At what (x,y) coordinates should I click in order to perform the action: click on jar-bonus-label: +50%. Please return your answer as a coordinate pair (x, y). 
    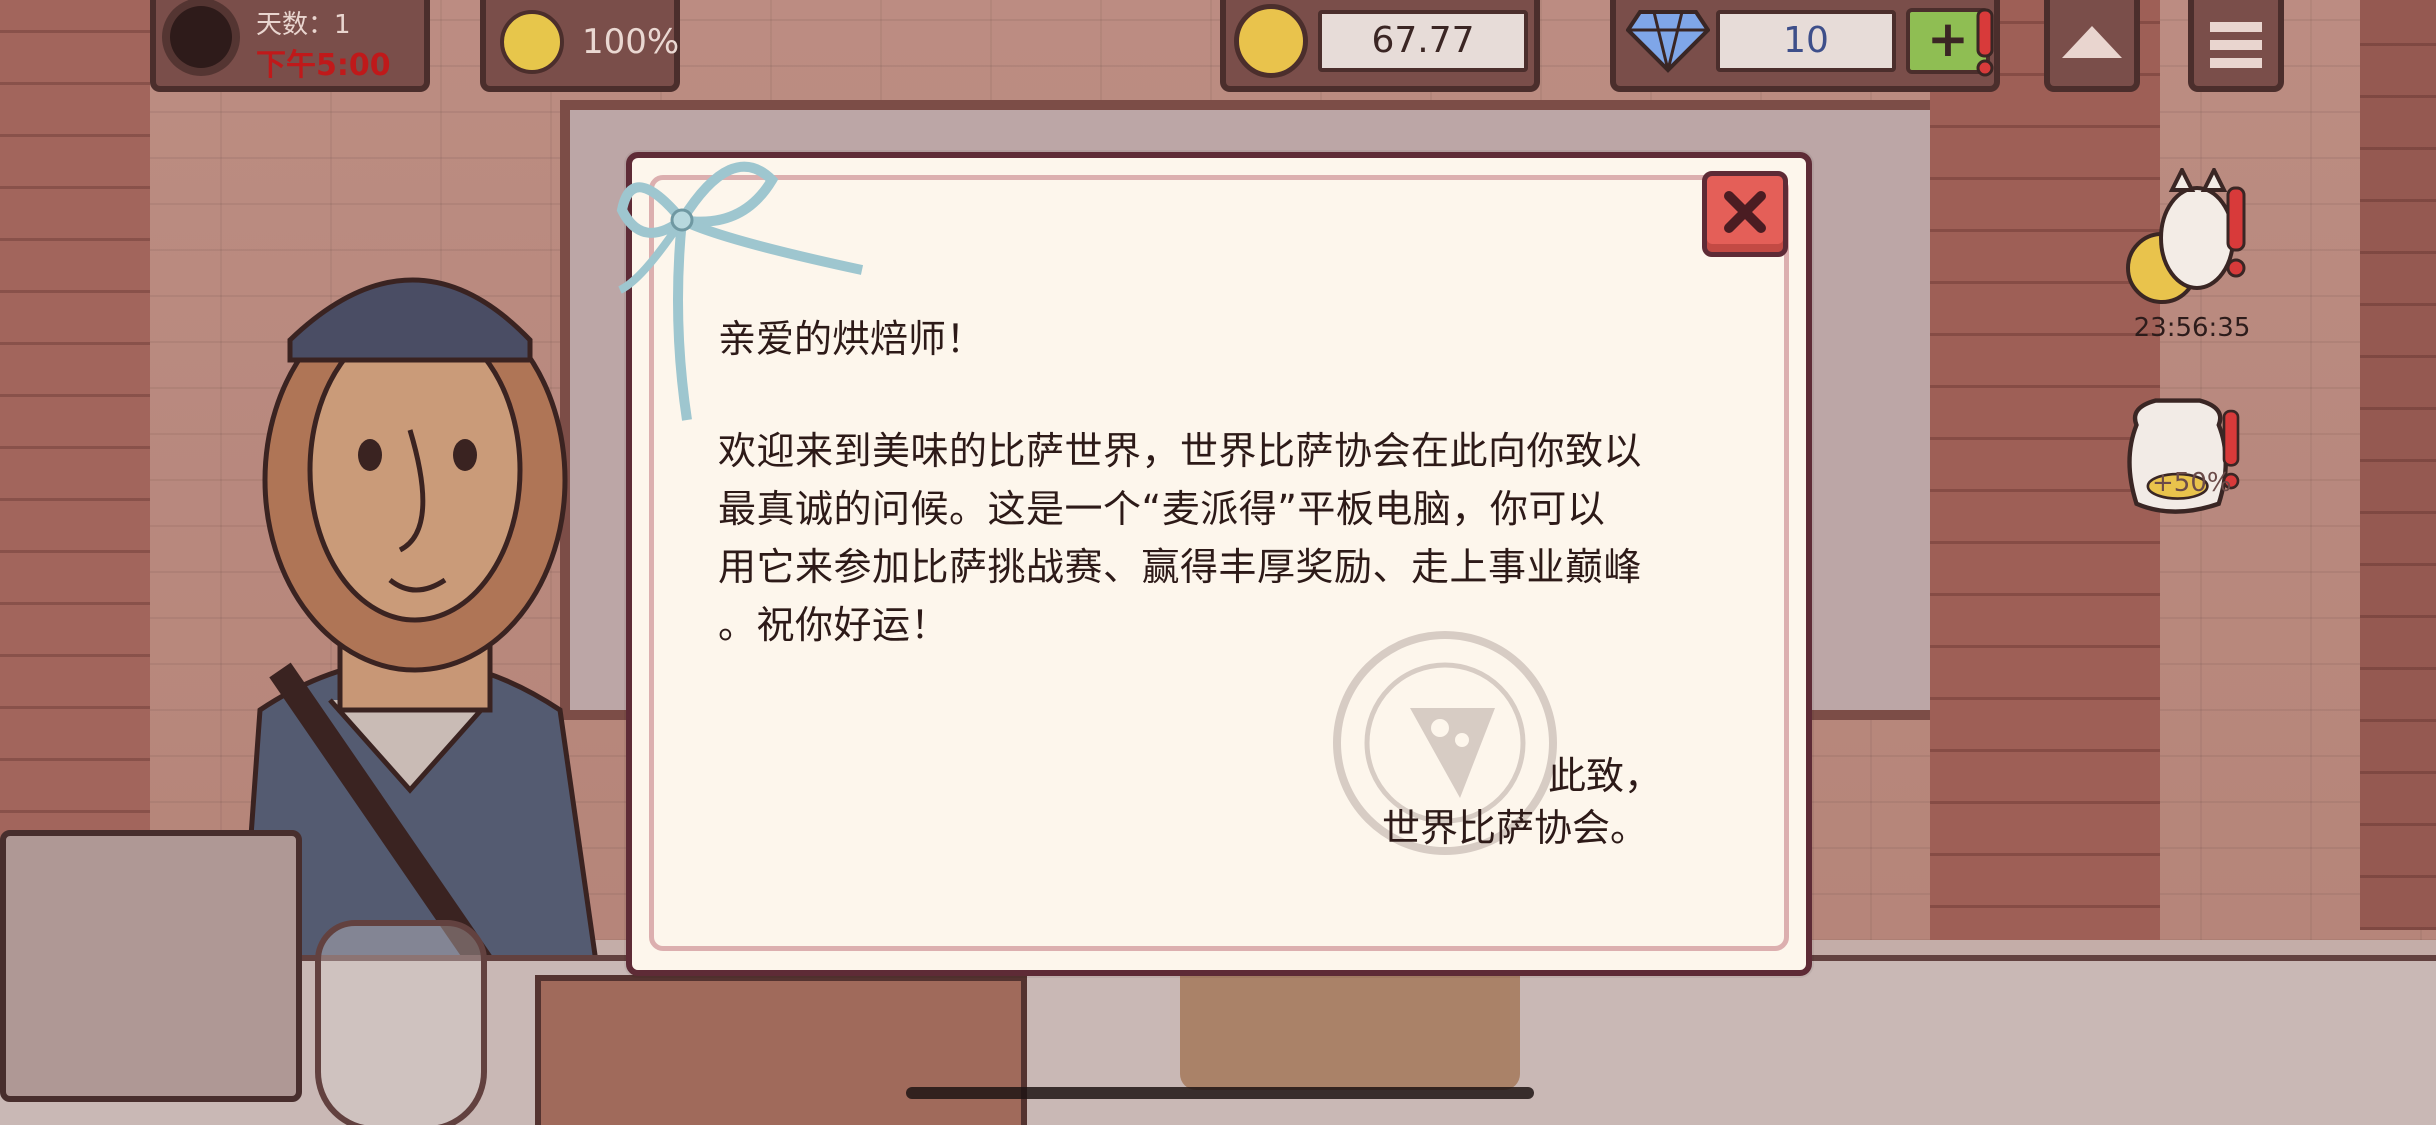
    Looking at the image, I should click on (2192, 483).